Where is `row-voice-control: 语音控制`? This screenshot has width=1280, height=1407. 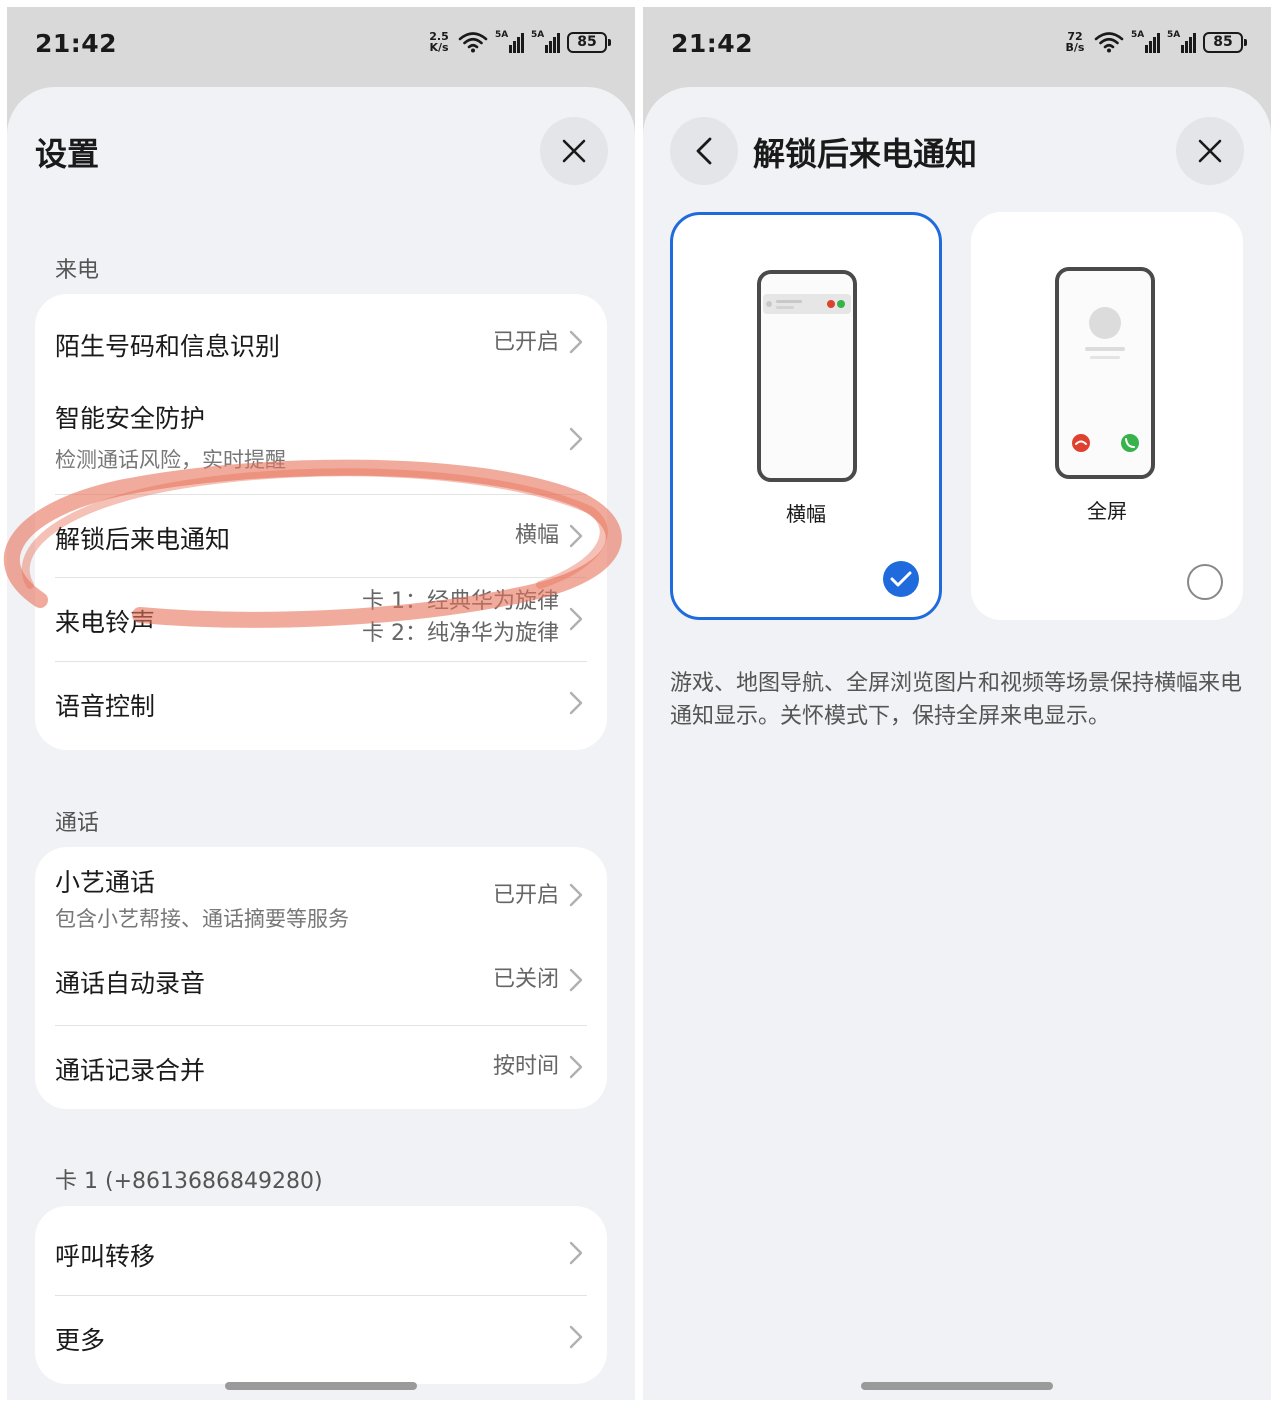 row-voice-control: 语音控制 is located at coordinates (321, 705).